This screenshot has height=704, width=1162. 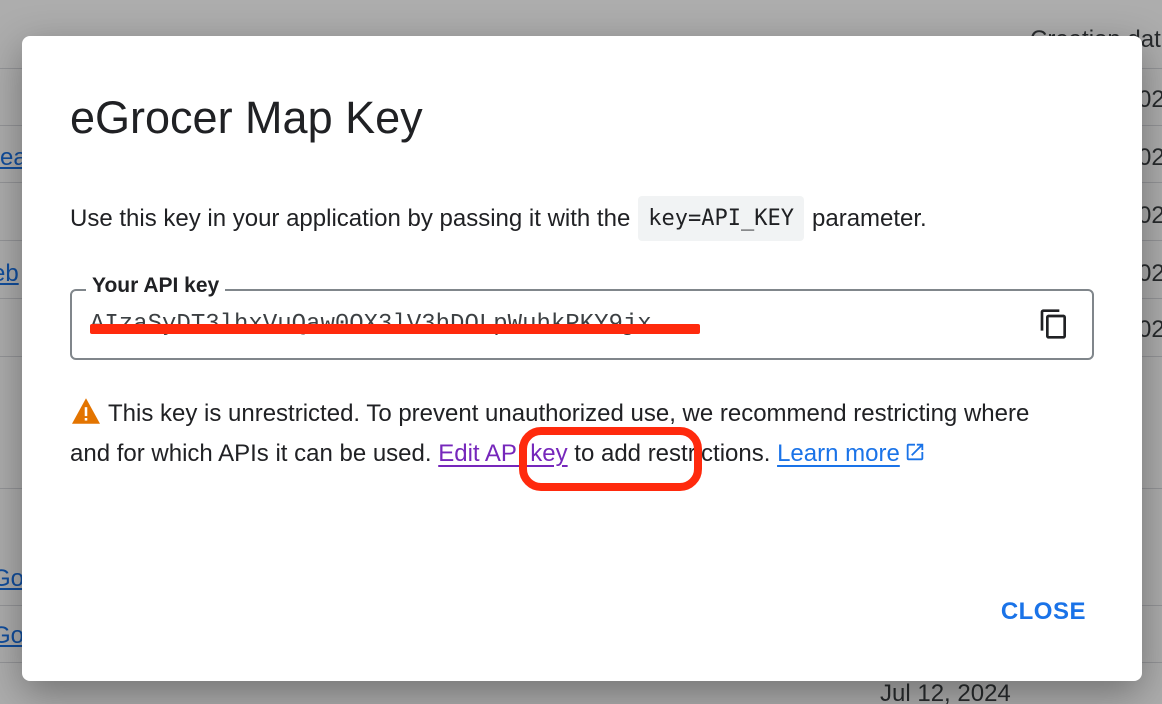 What do you see at coordinates (915, 452) in the screenshot?
I see `open-in-new-icon` at bounding box center [915, 452].